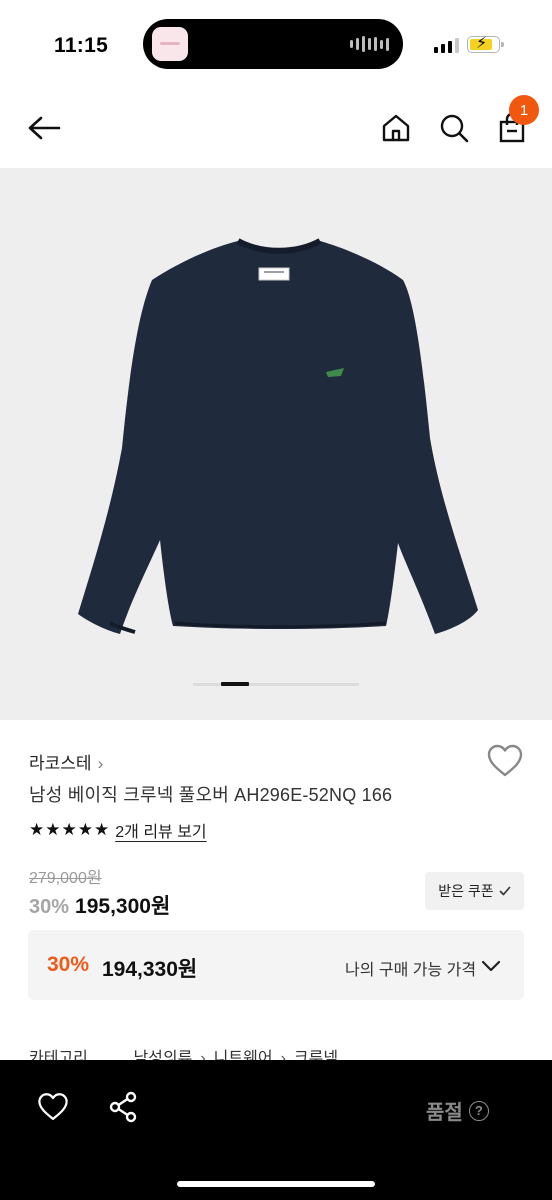  I want to click on coupon-button: 받은 쿠폰, so click(474, 891).